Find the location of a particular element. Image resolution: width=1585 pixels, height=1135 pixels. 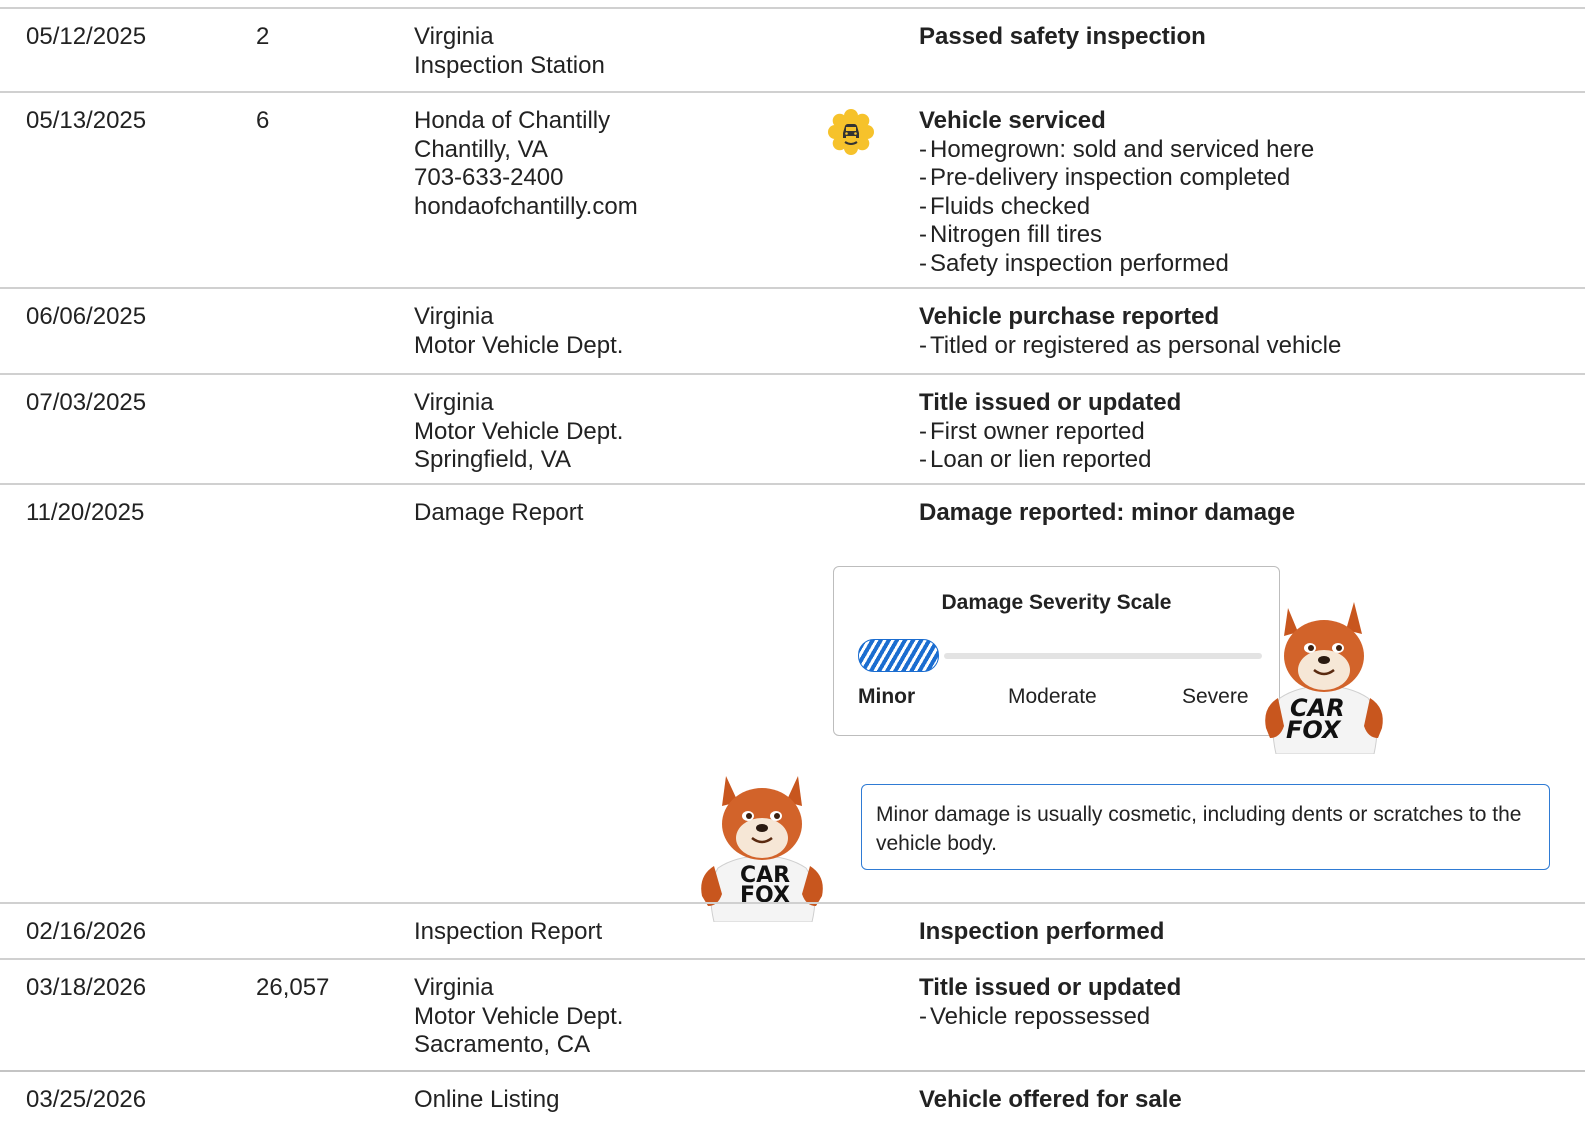

record-detail: Titled or registered as personal vehicle is located at coordinates (1130, 346).